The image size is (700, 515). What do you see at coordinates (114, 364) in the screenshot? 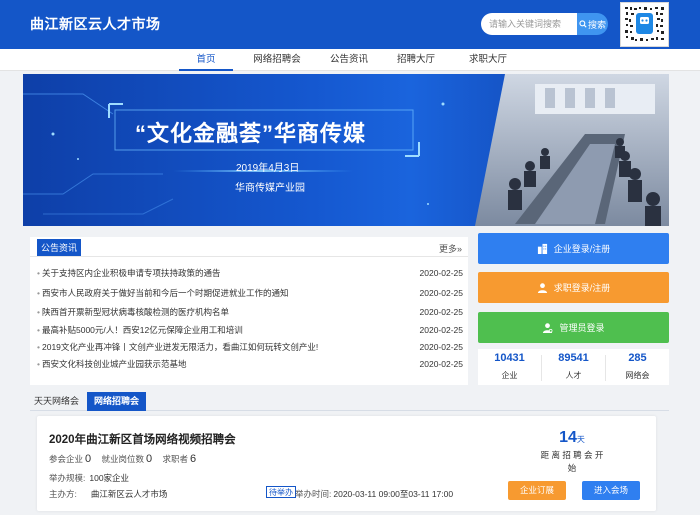
I see `announcement-title: 西安文化科技创业城产业园获示范基地` at bounding box center [114, 364].